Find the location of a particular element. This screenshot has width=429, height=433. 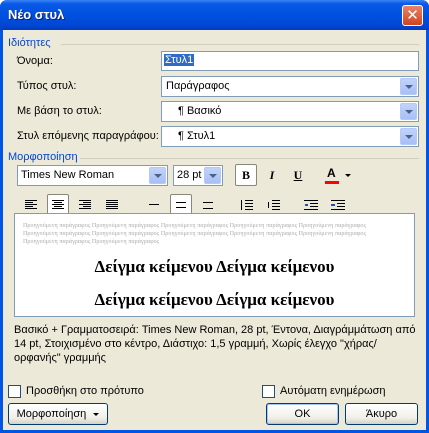

underline-button: U is located at coordinates (298, 175).